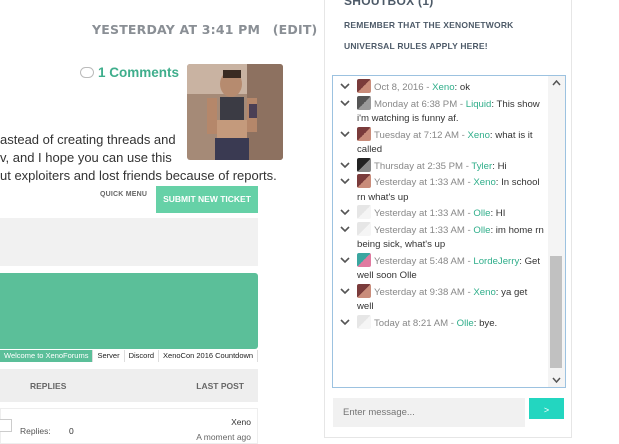  Describe the element at coordinates (220, 386) in the screenshot. I see `last-post-column-header: LAST POST` at that location.